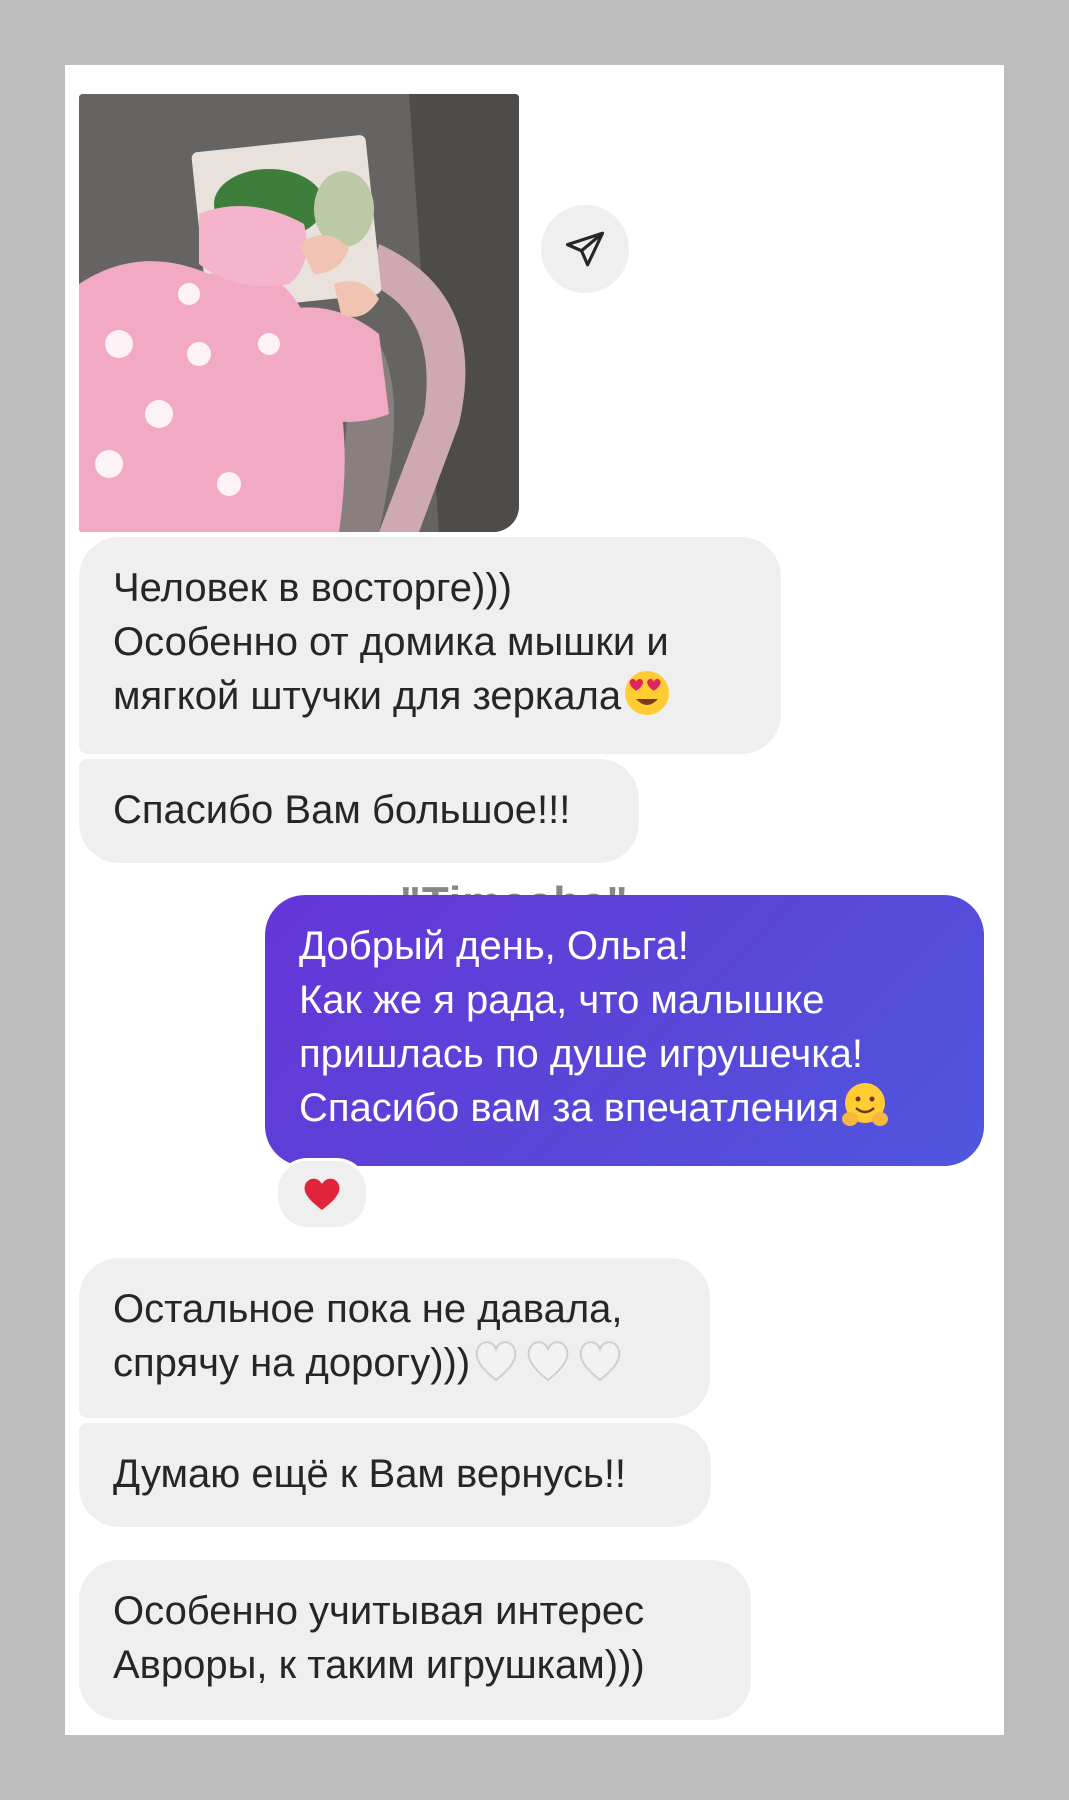  I want to click on message-line-wrapper: Спасибо вам за впечатления, so click(624, 1108).